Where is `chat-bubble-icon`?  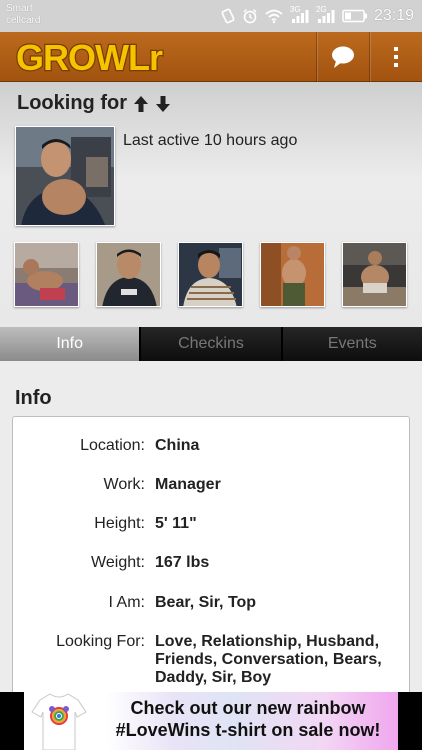
chat-bubble-icon is located at coordinates (343, 57).